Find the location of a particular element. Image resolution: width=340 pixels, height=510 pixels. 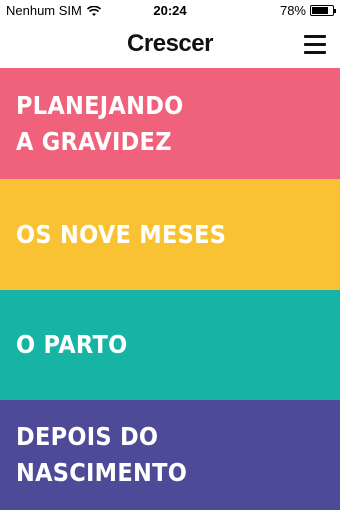

app-title: Crescer is located at coordinates (170, 43).